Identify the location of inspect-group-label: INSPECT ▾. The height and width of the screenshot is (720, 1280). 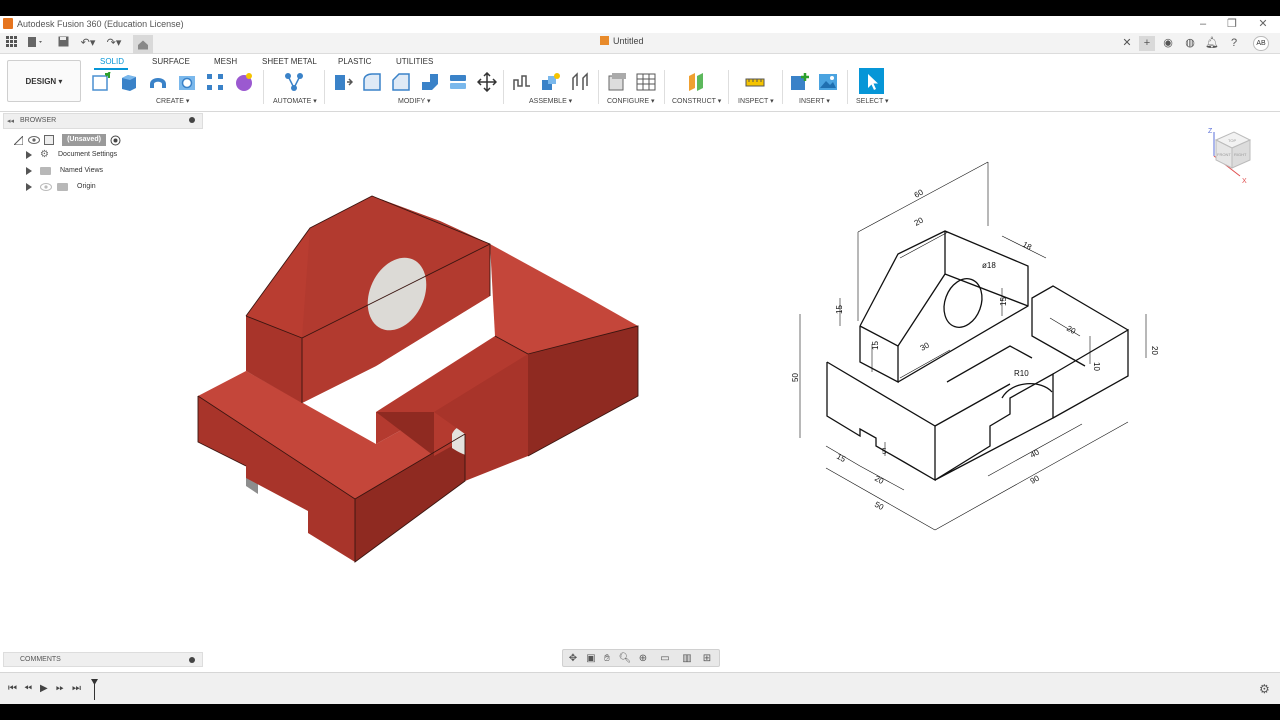
(756, 101).